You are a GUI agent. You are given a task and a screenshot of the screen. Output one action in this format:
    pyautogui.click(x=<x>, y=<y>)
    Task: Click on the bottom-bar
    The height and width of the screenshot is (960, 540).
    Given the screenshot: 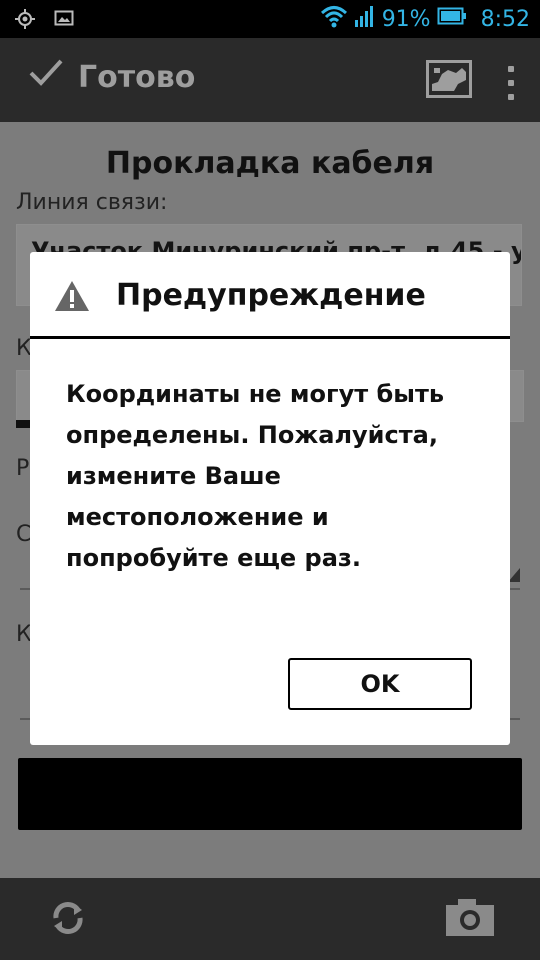 What is the action you would take?
    pyautogui.click(x=270, y=919)
    